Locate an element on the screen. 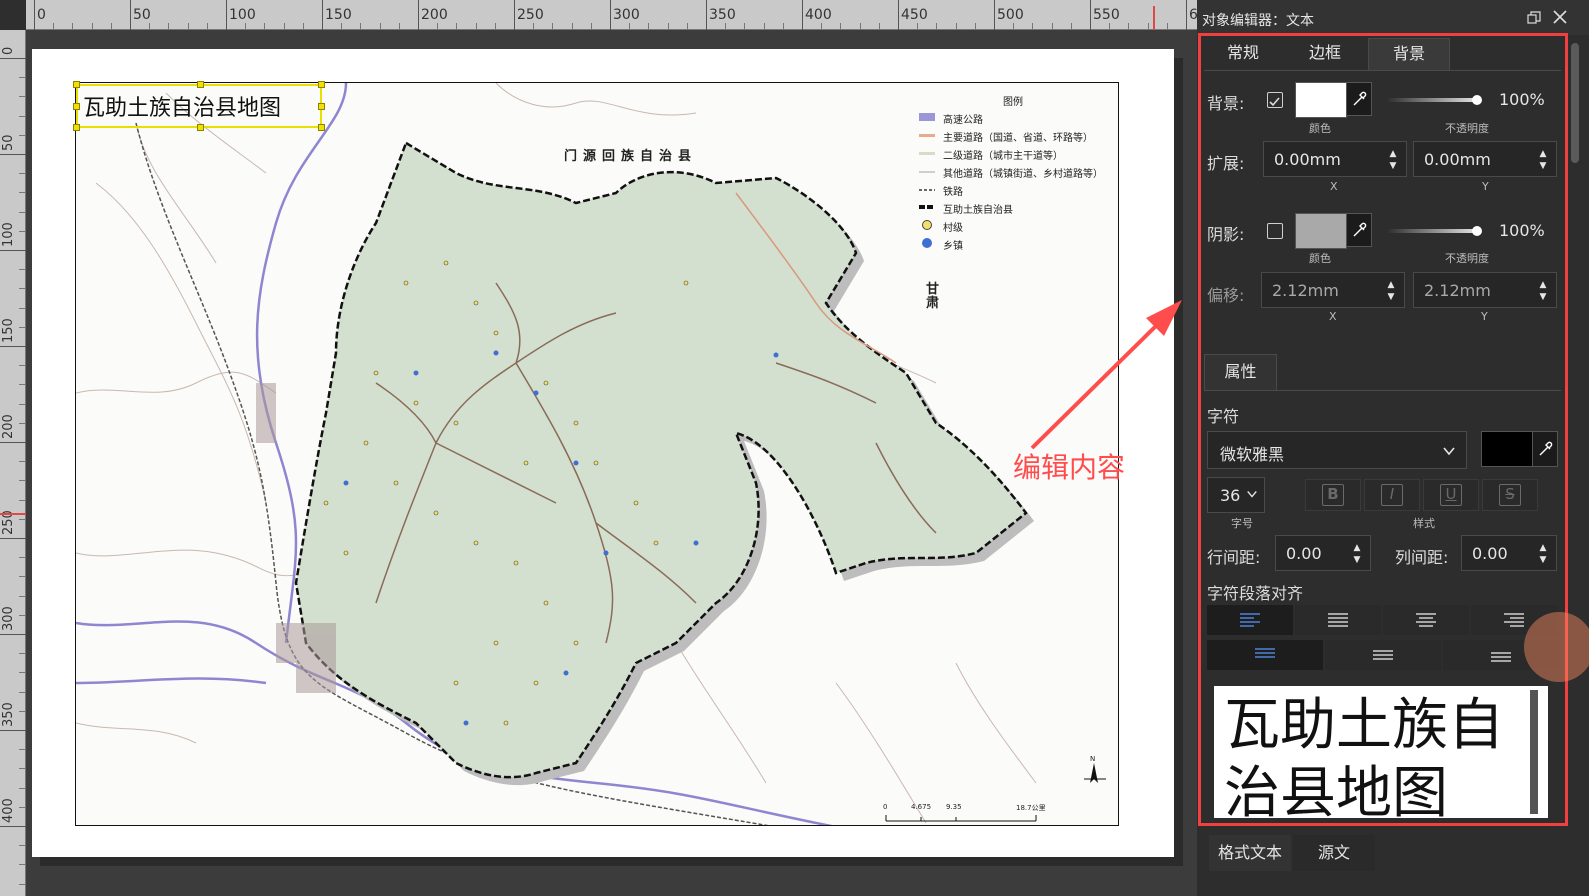 The height and width of the screenshot is (896, 1589). tab-general: 常规 is located at coordinates (1243, 54).